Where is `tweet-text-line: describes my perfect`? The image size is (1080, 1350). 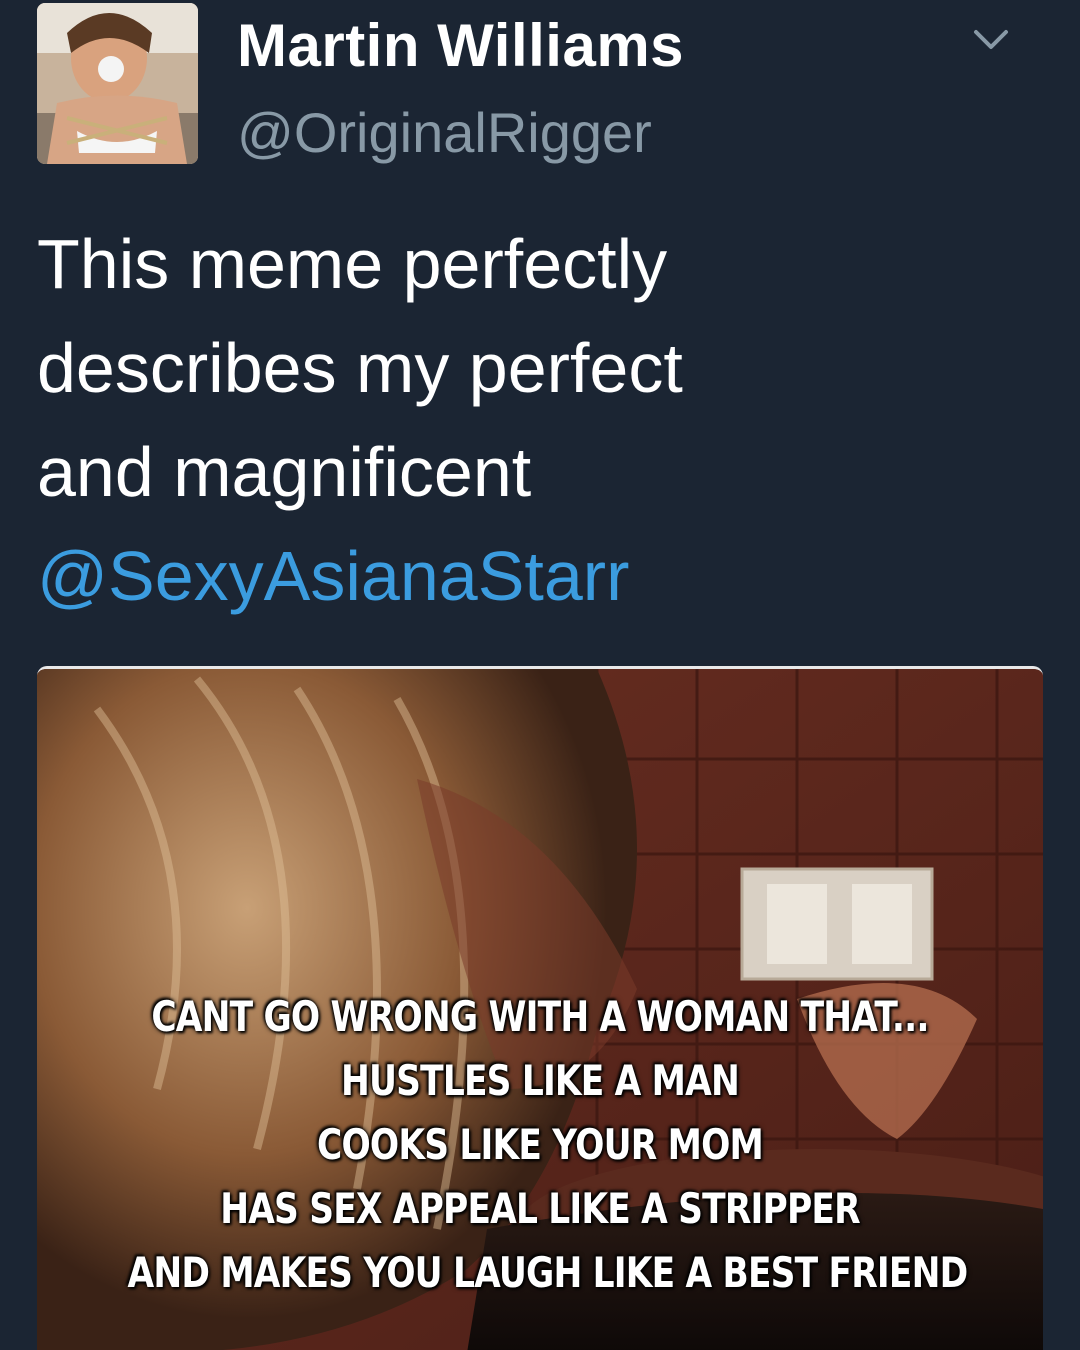 tweet-text-line: describes my perfect is located at coordinates (360, 368).